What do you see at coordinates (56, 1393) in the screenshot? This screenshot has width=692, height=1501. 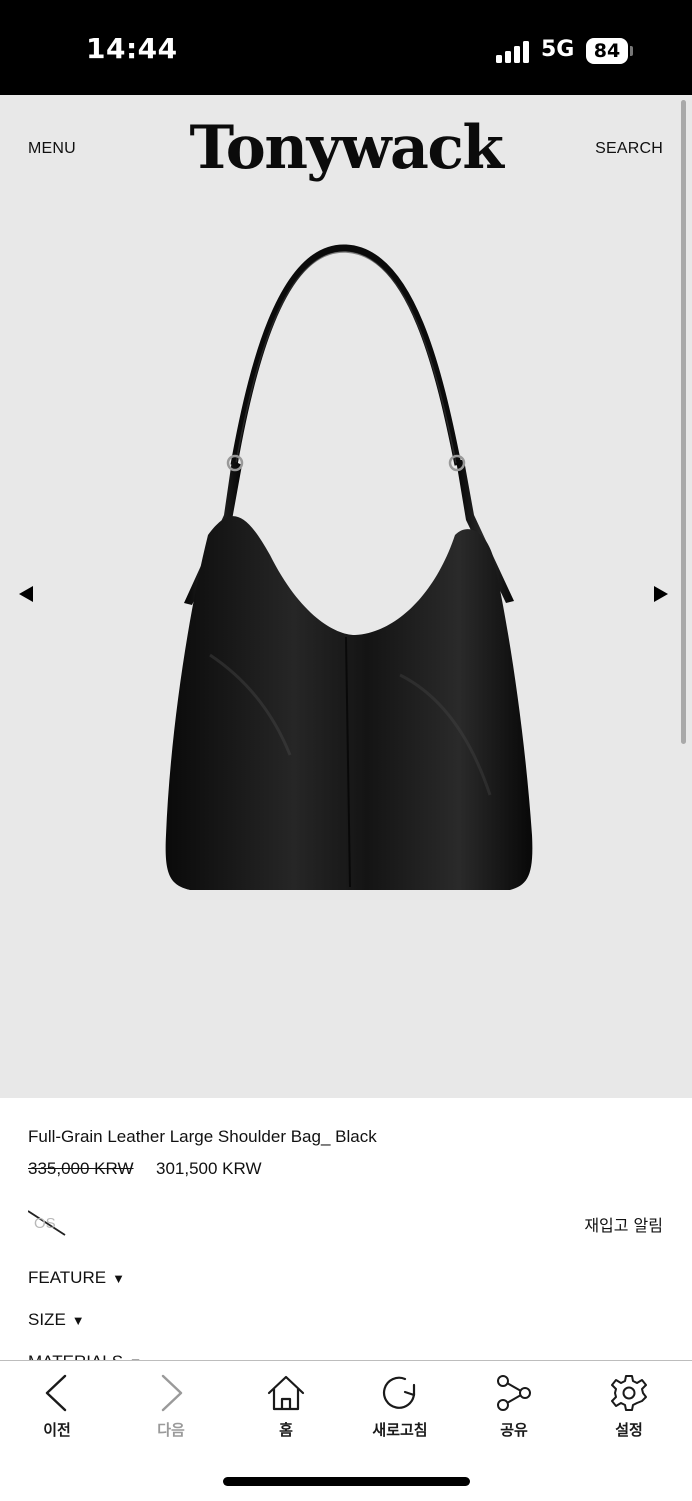 I see `chevron-left-icon` at bounding box center [56, 1393].